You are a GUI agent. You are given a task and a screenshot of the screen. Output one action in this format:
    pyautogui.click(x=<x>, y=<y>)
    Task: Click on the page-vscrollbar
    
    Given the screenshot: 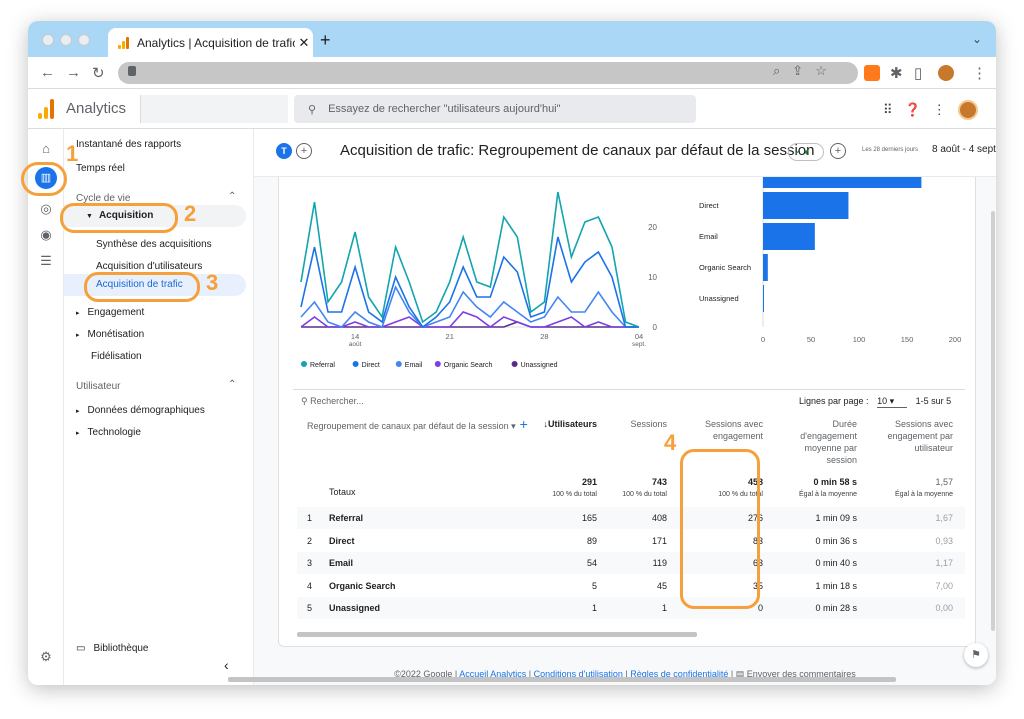 What is the action you would take?
    pyautogui.click(x=993, y=421)
    